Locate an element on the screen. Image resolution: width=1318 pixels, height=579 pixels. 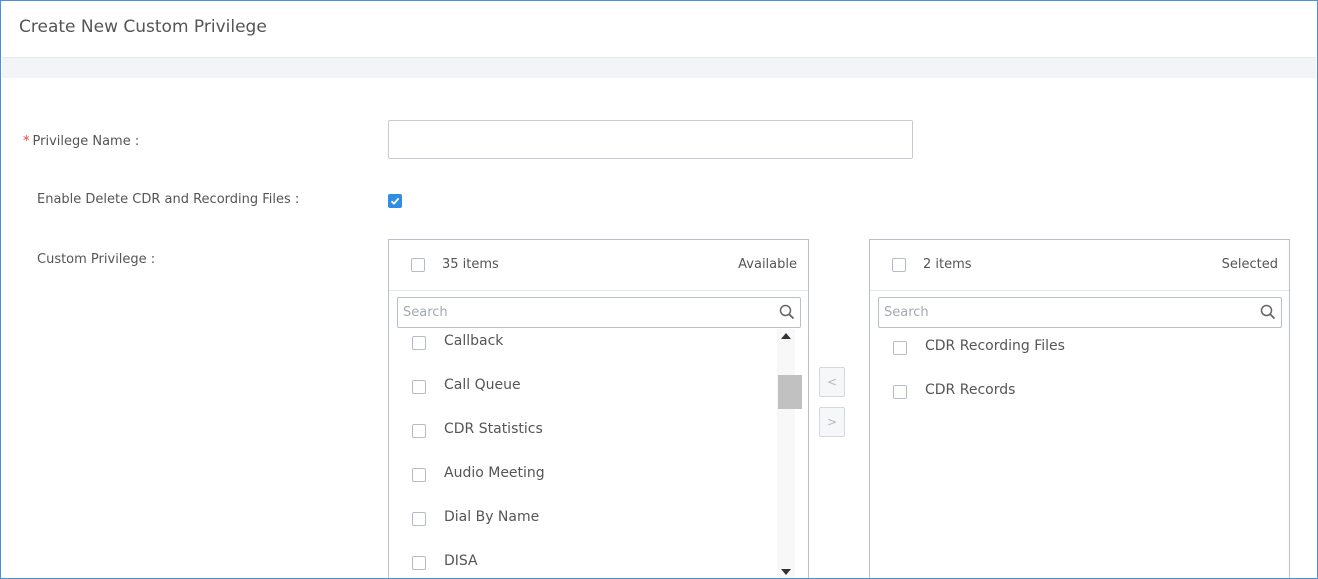
selected-panel-header: 2 items Selected is located at coordinates (1079, 265).